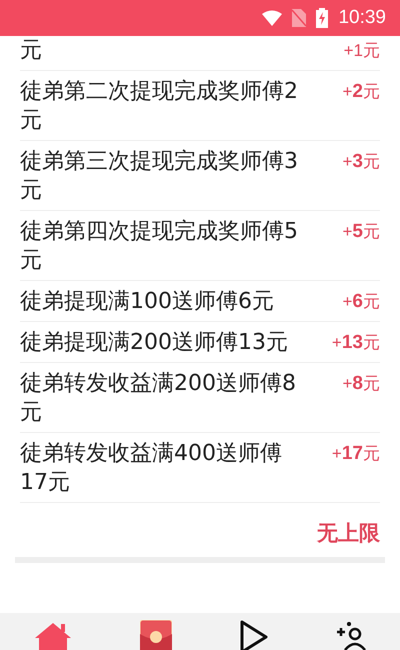  I want to click on battery-charging-icon, so click(322, 18).